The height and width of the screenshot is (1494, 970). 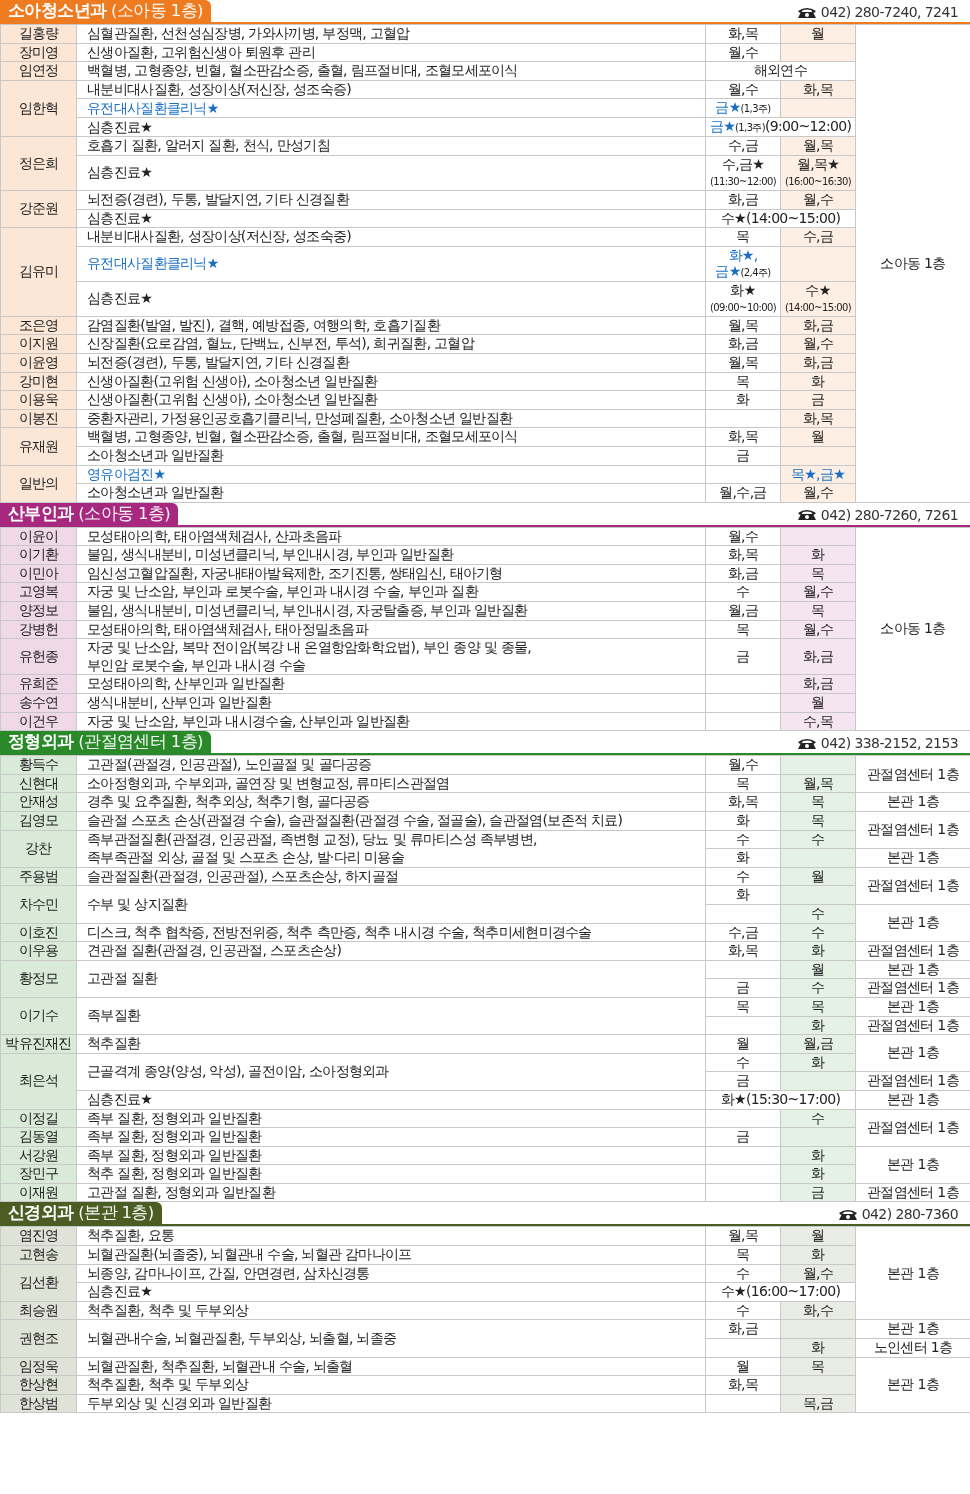 I want to click on specialty-cell: 슬관절질환(관절경, 인공관절), 스포츠손상, 하지골절, so click(x=391, y=876).